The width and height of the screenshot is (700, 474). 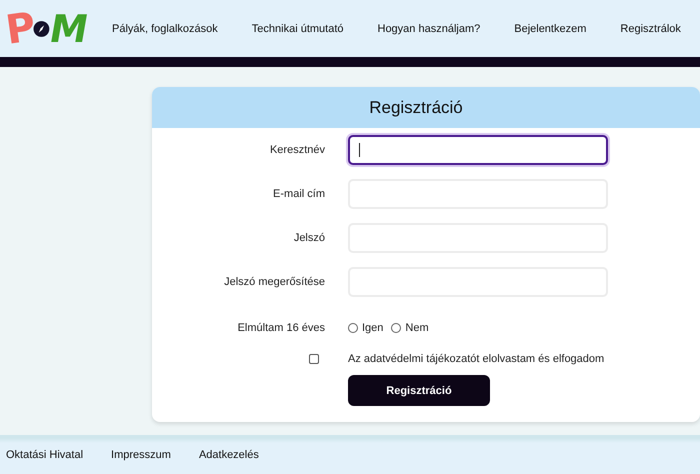 I want to click on radio-label: Igen, so click(x=373, y=328).